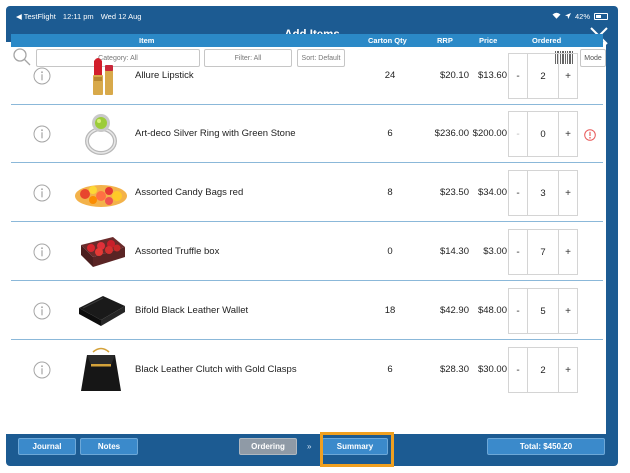 The height and width of the screenshot is (473, 630). Describe the element at coordinates (189, 192) in the screenshot. I see `item-name: Assorted Candy Bags red` at that location.